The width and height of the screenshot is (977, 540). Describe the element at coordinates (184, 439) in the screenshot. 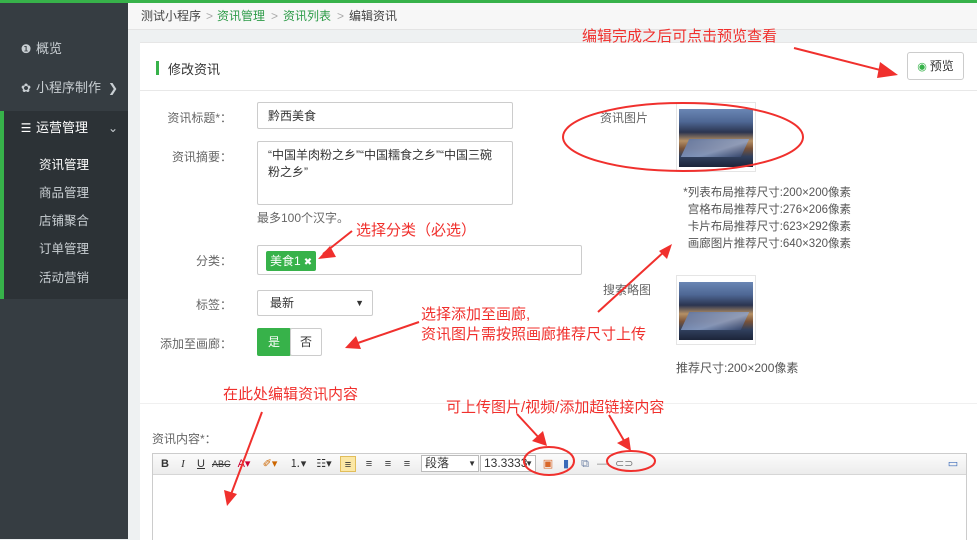

I see `content-label: 资讯内容*：` at that location.